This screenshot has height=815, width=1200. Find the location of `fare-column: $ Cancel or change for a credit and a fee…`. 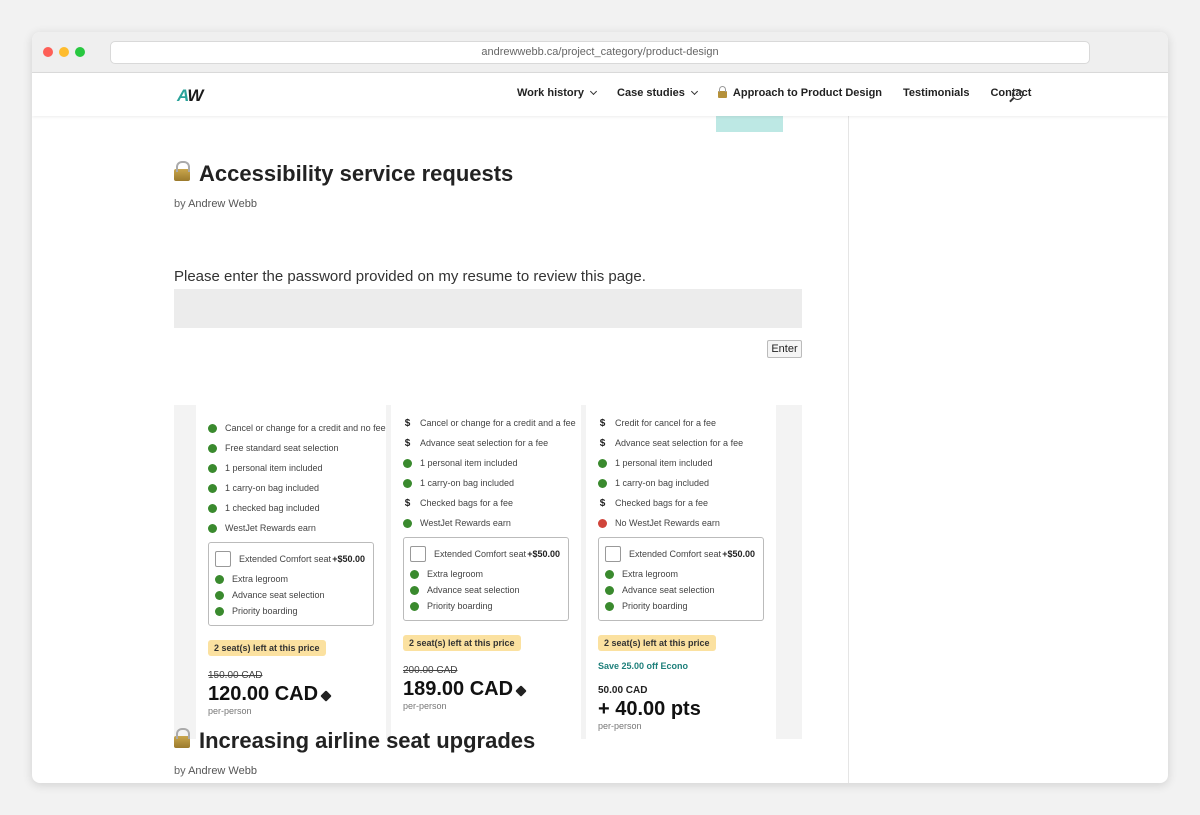

fare-column: $ Cancel or change for a credit and a fee… is located at coordinates (486, 572).